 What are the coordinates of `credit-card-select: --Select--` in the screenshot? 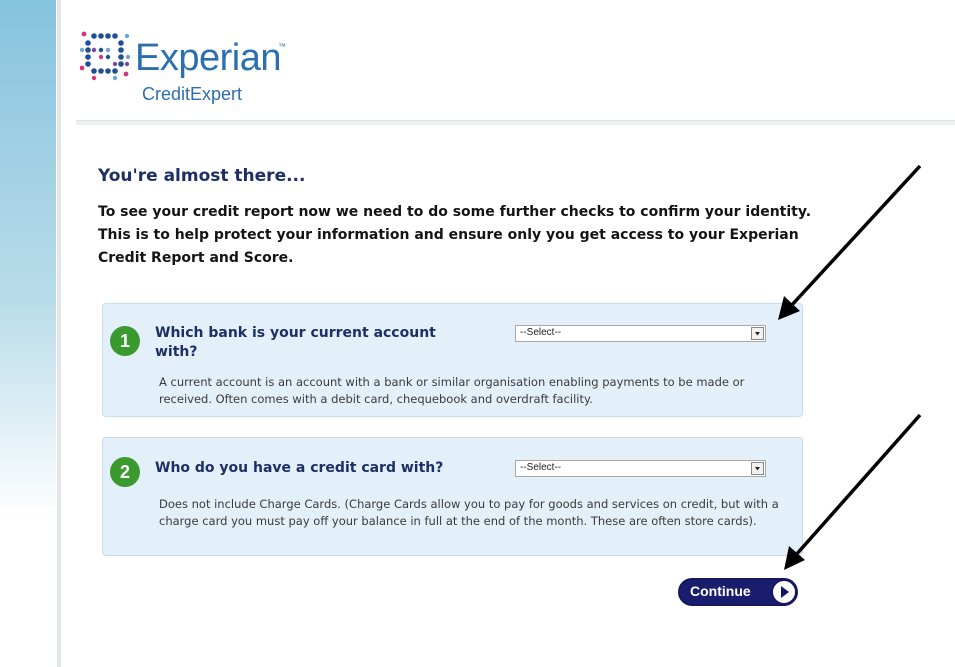 It's located at (640, 468).